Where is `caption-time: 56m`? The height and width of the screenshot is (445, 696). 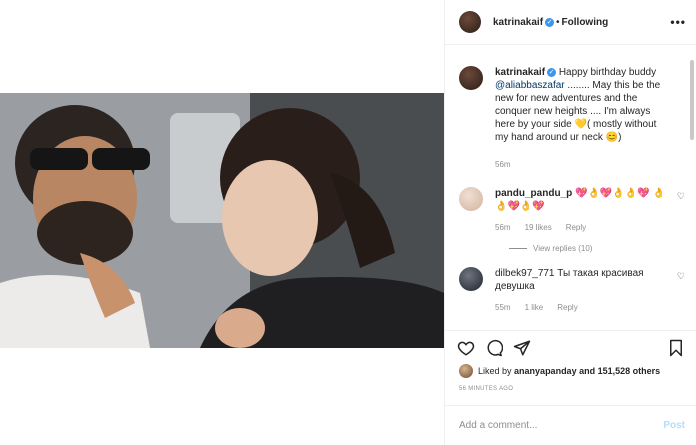 caption-time: 56m is located at coordinates (503, 164).